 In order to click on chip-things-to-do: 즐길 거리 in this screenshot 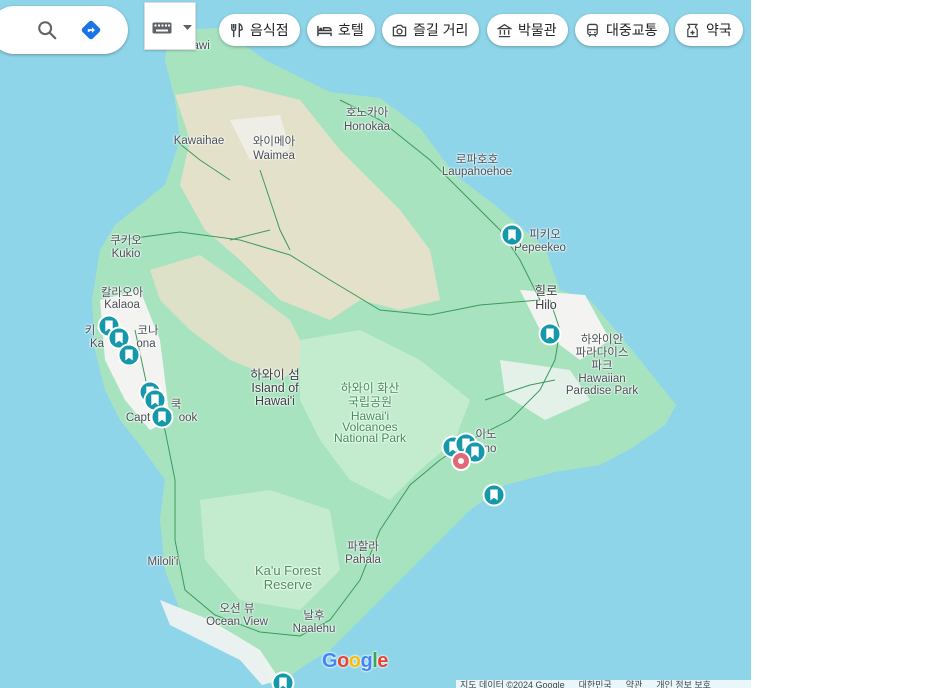, I will do `click(431, 30)`.